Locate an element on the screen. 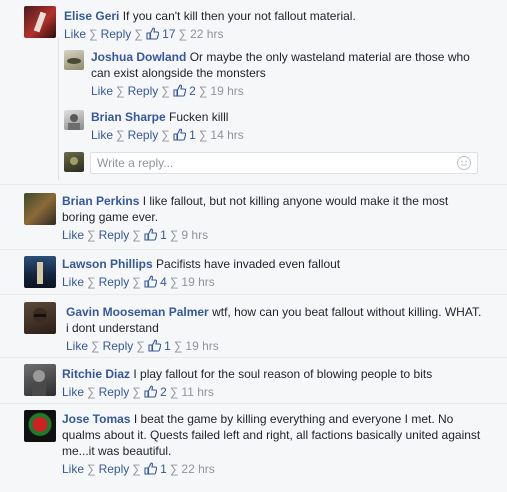 The height and width of the screenshot is (492, 507). commenter-name: Brian Sharpe is located at coordinates (128, 117).